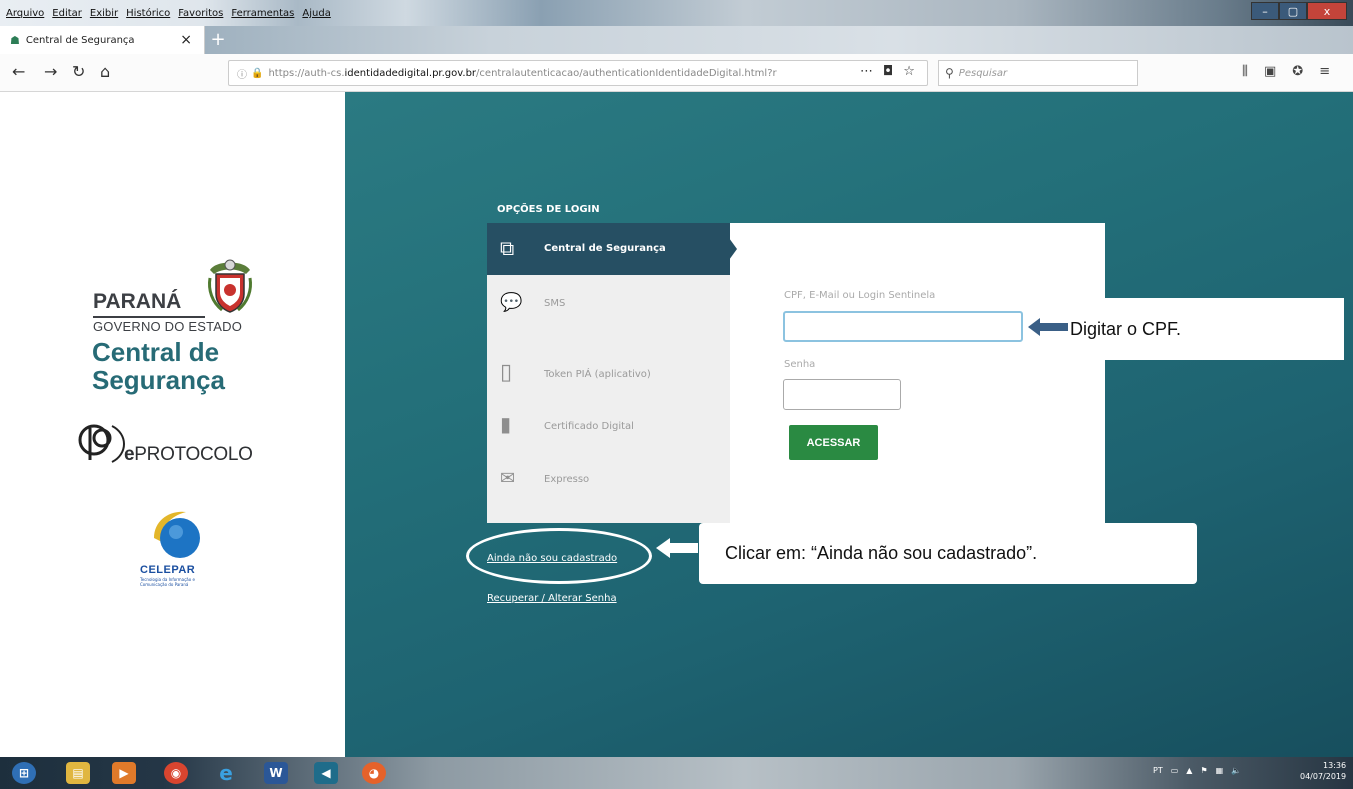 This screenshot has height=789, width=1353. What do you see at coordinates (156, 352) in the screenshot?
I see `central-line-1: Central de` at bounding box center [156, 352].